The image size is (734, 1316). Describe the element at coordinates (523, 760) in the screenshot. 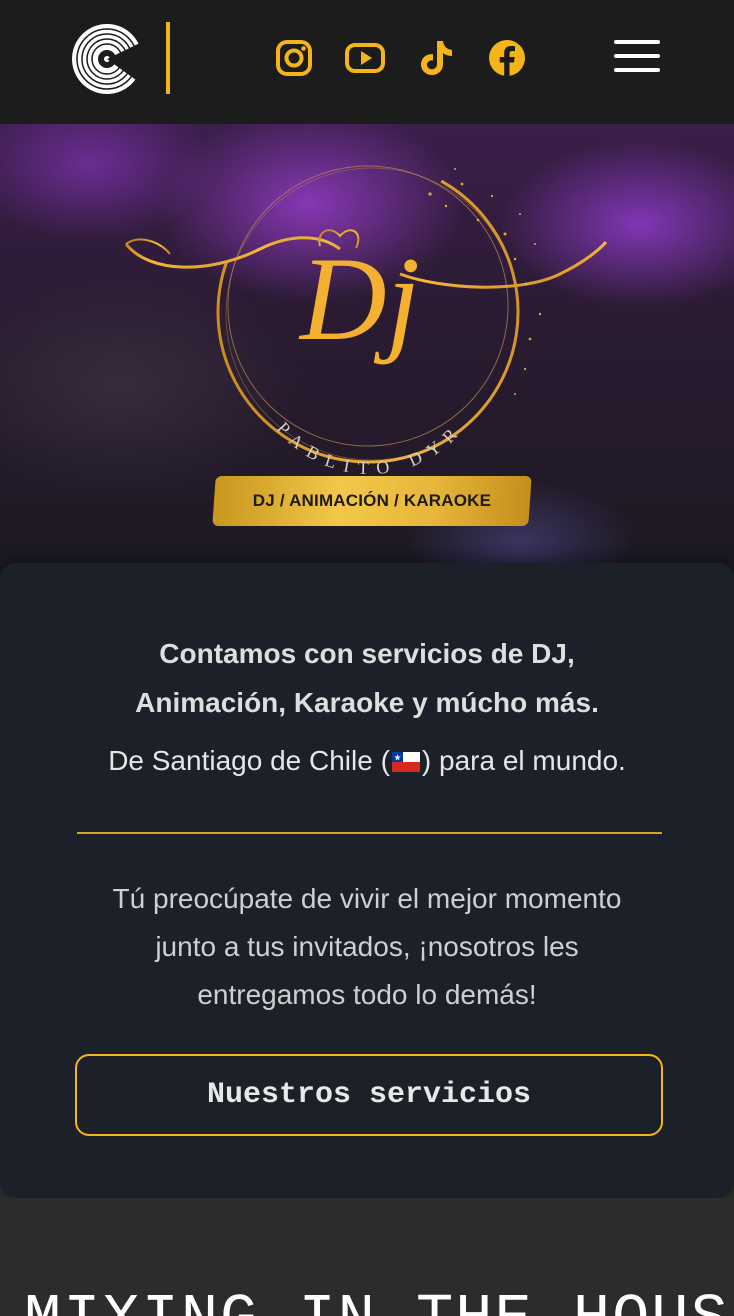

I see `subtitle-after: ) para el mundo.` at that location.